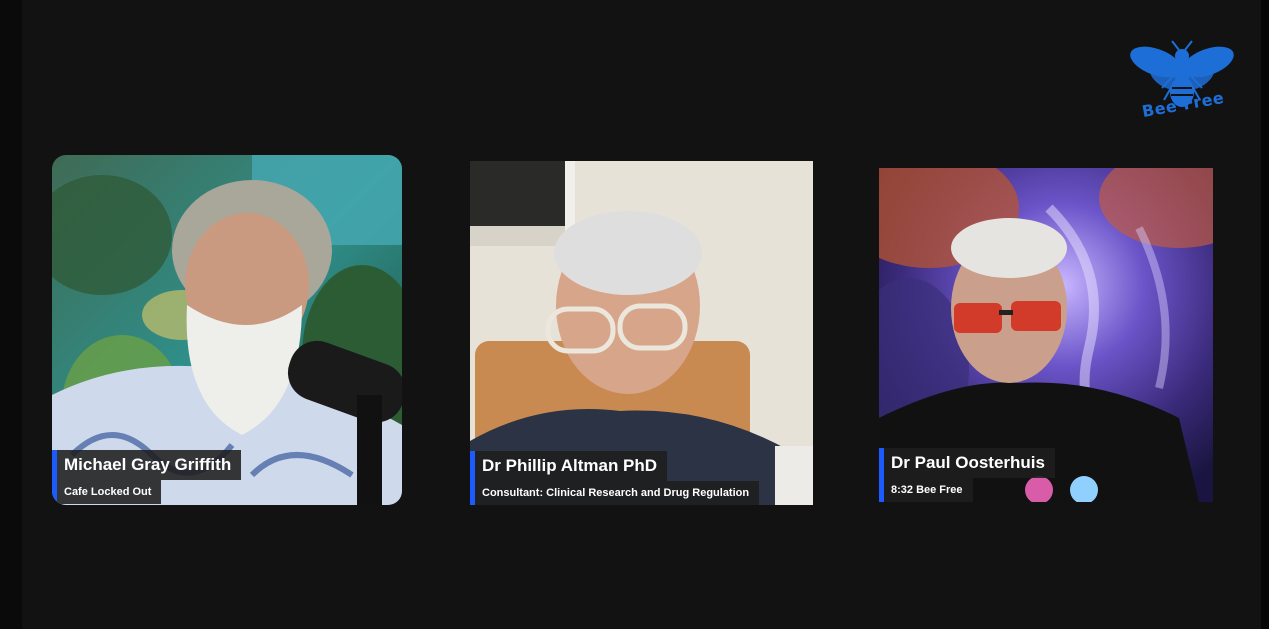 This screenshot has width=1269, height=629. What do you see at coordinates (967, 463) in the screenshot?
I see `participant-name: Dr Paul Oosterhuis` at bounding box center [967, 463].